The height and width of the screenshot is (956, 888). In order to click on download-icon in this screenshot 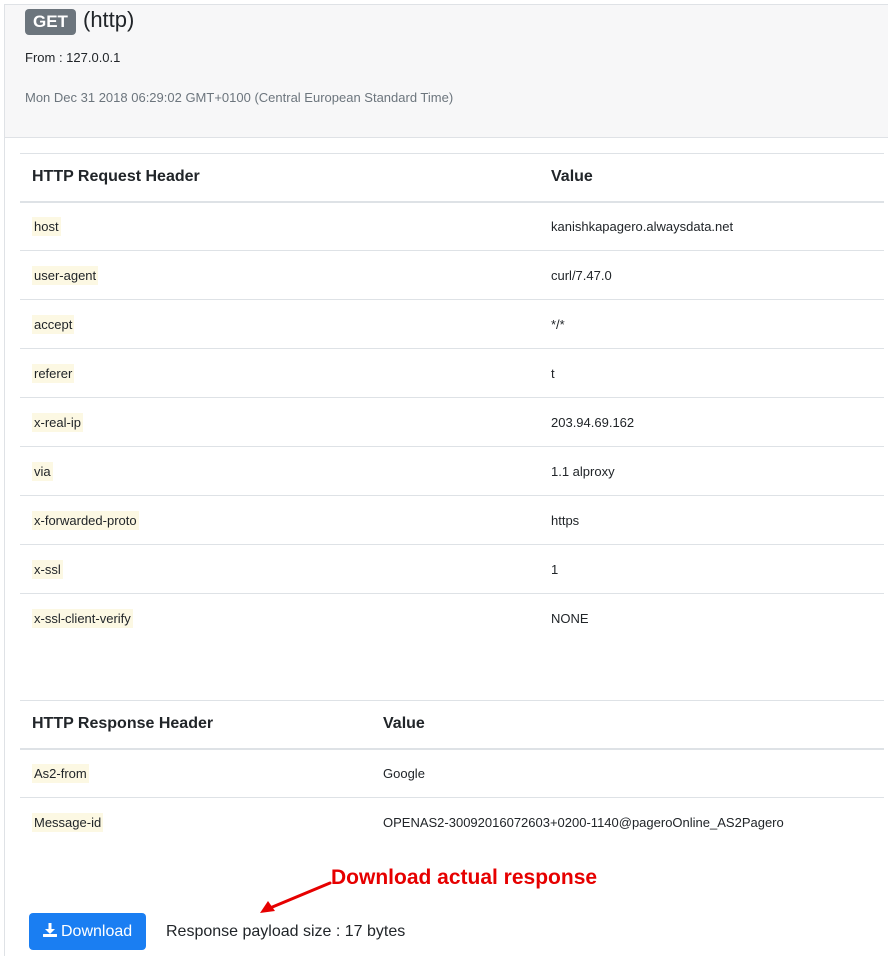, I will do `click(50, 930)`.